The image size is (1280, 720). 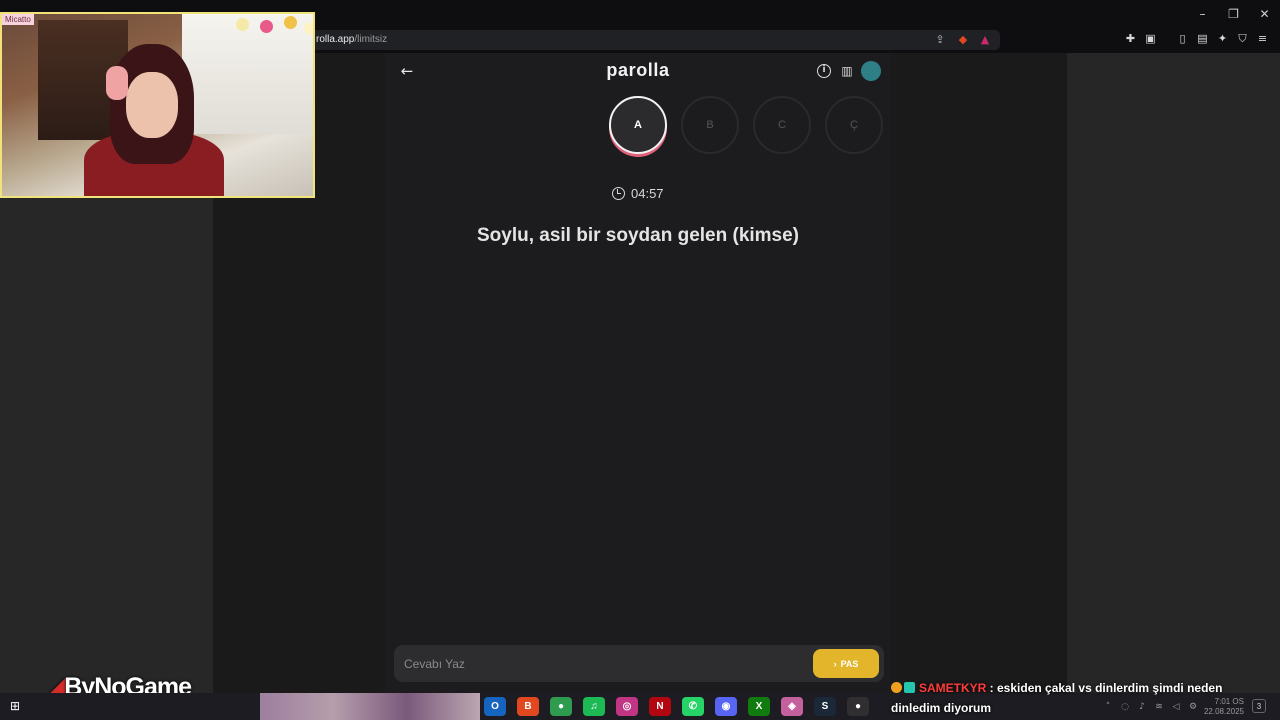 I want to click on timer-value: 04:57, so click(x=647, y=193).